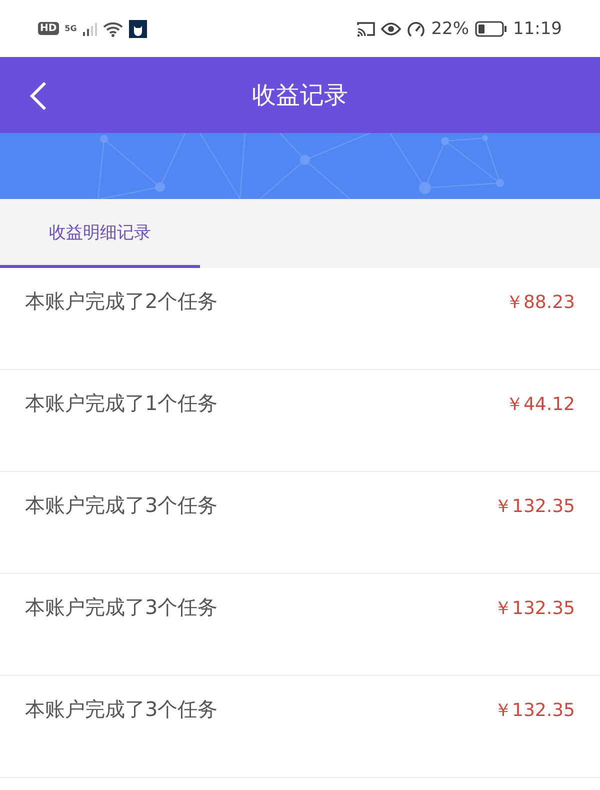 Image resolution: width=600 pixels, height=790 pixels. I want to click on hd-indicator: HD, so click(48, 28).